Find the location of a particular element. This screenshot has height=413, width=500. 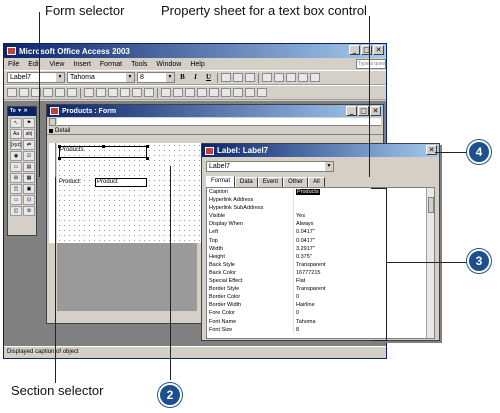

spelling-icon is located at coordinates (72, 92).